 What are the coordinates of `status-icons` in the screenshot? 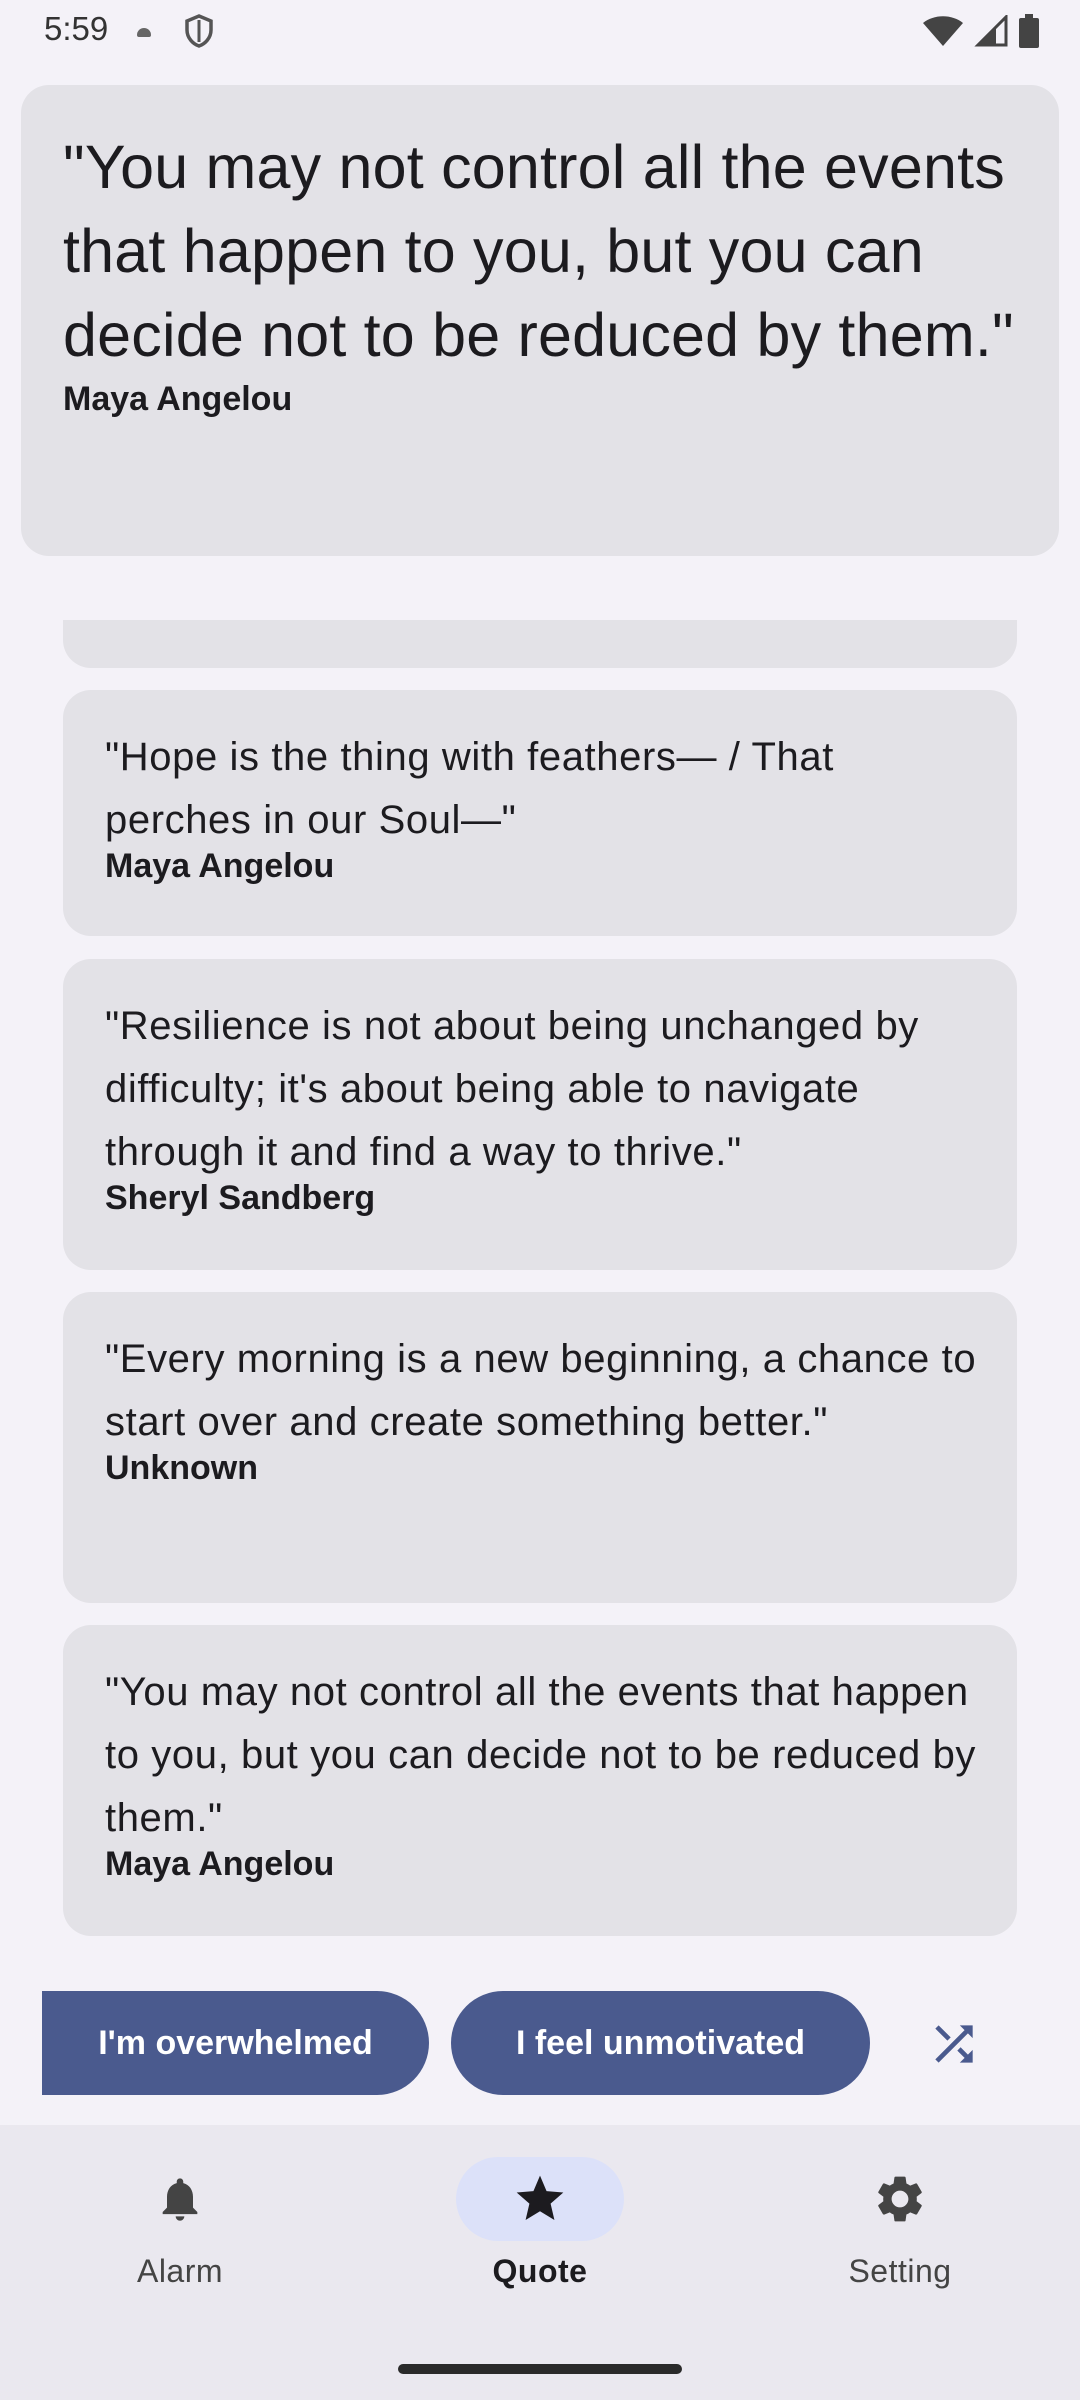 It's located at (981, 31).